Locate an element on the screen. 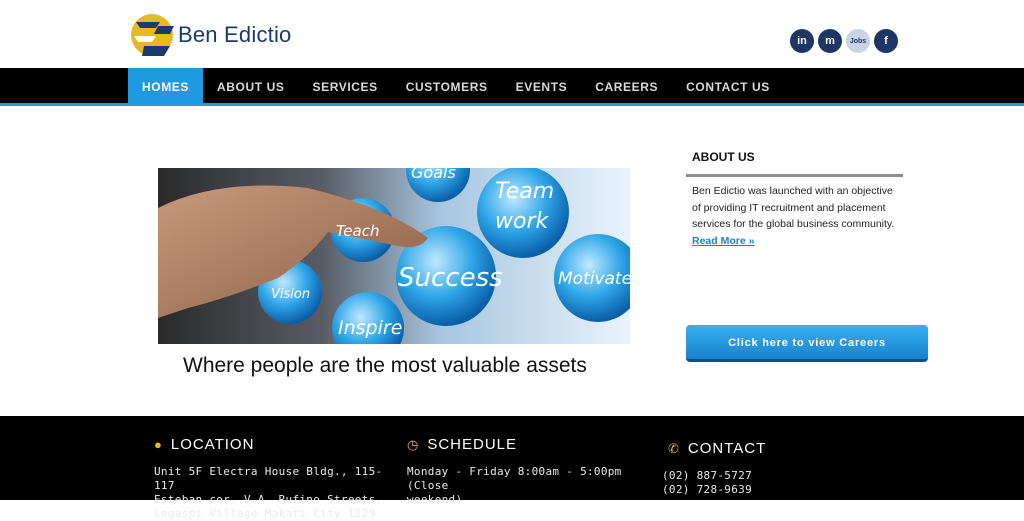 The width and height of the screenshot is (1024, 521). nav-item-about-us: ABOUT US is located at coordinates (250, 85).